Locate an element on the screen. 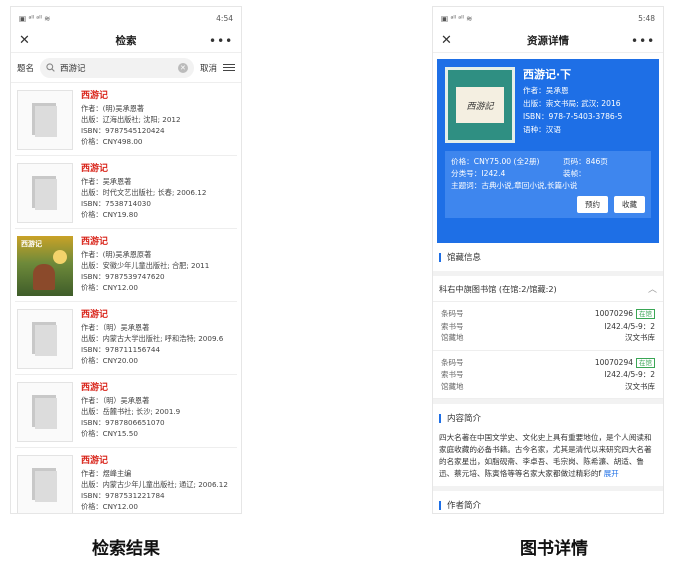 The height and width of the screenshot is (571, 678). status-time: 4:54 is located at coordinates (224, 18).